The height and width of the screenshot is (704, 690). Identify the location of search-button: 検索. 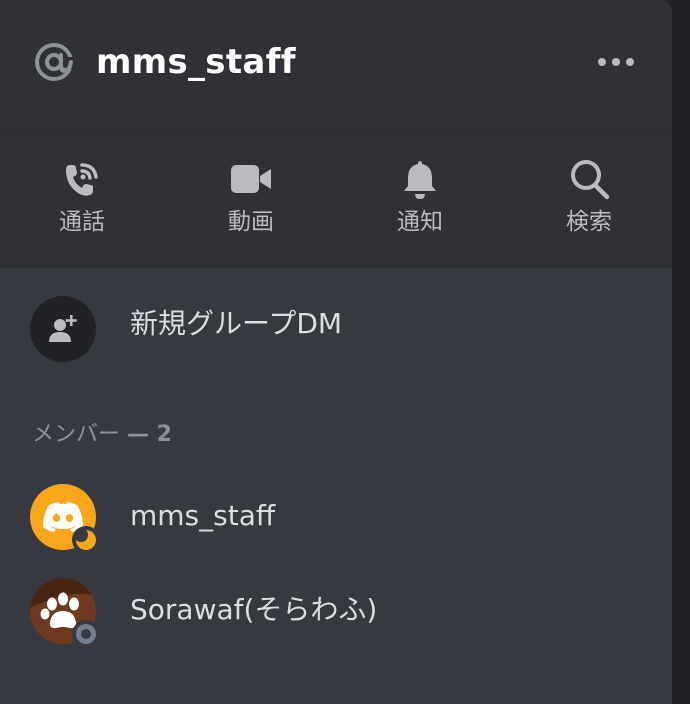
(589, 198).